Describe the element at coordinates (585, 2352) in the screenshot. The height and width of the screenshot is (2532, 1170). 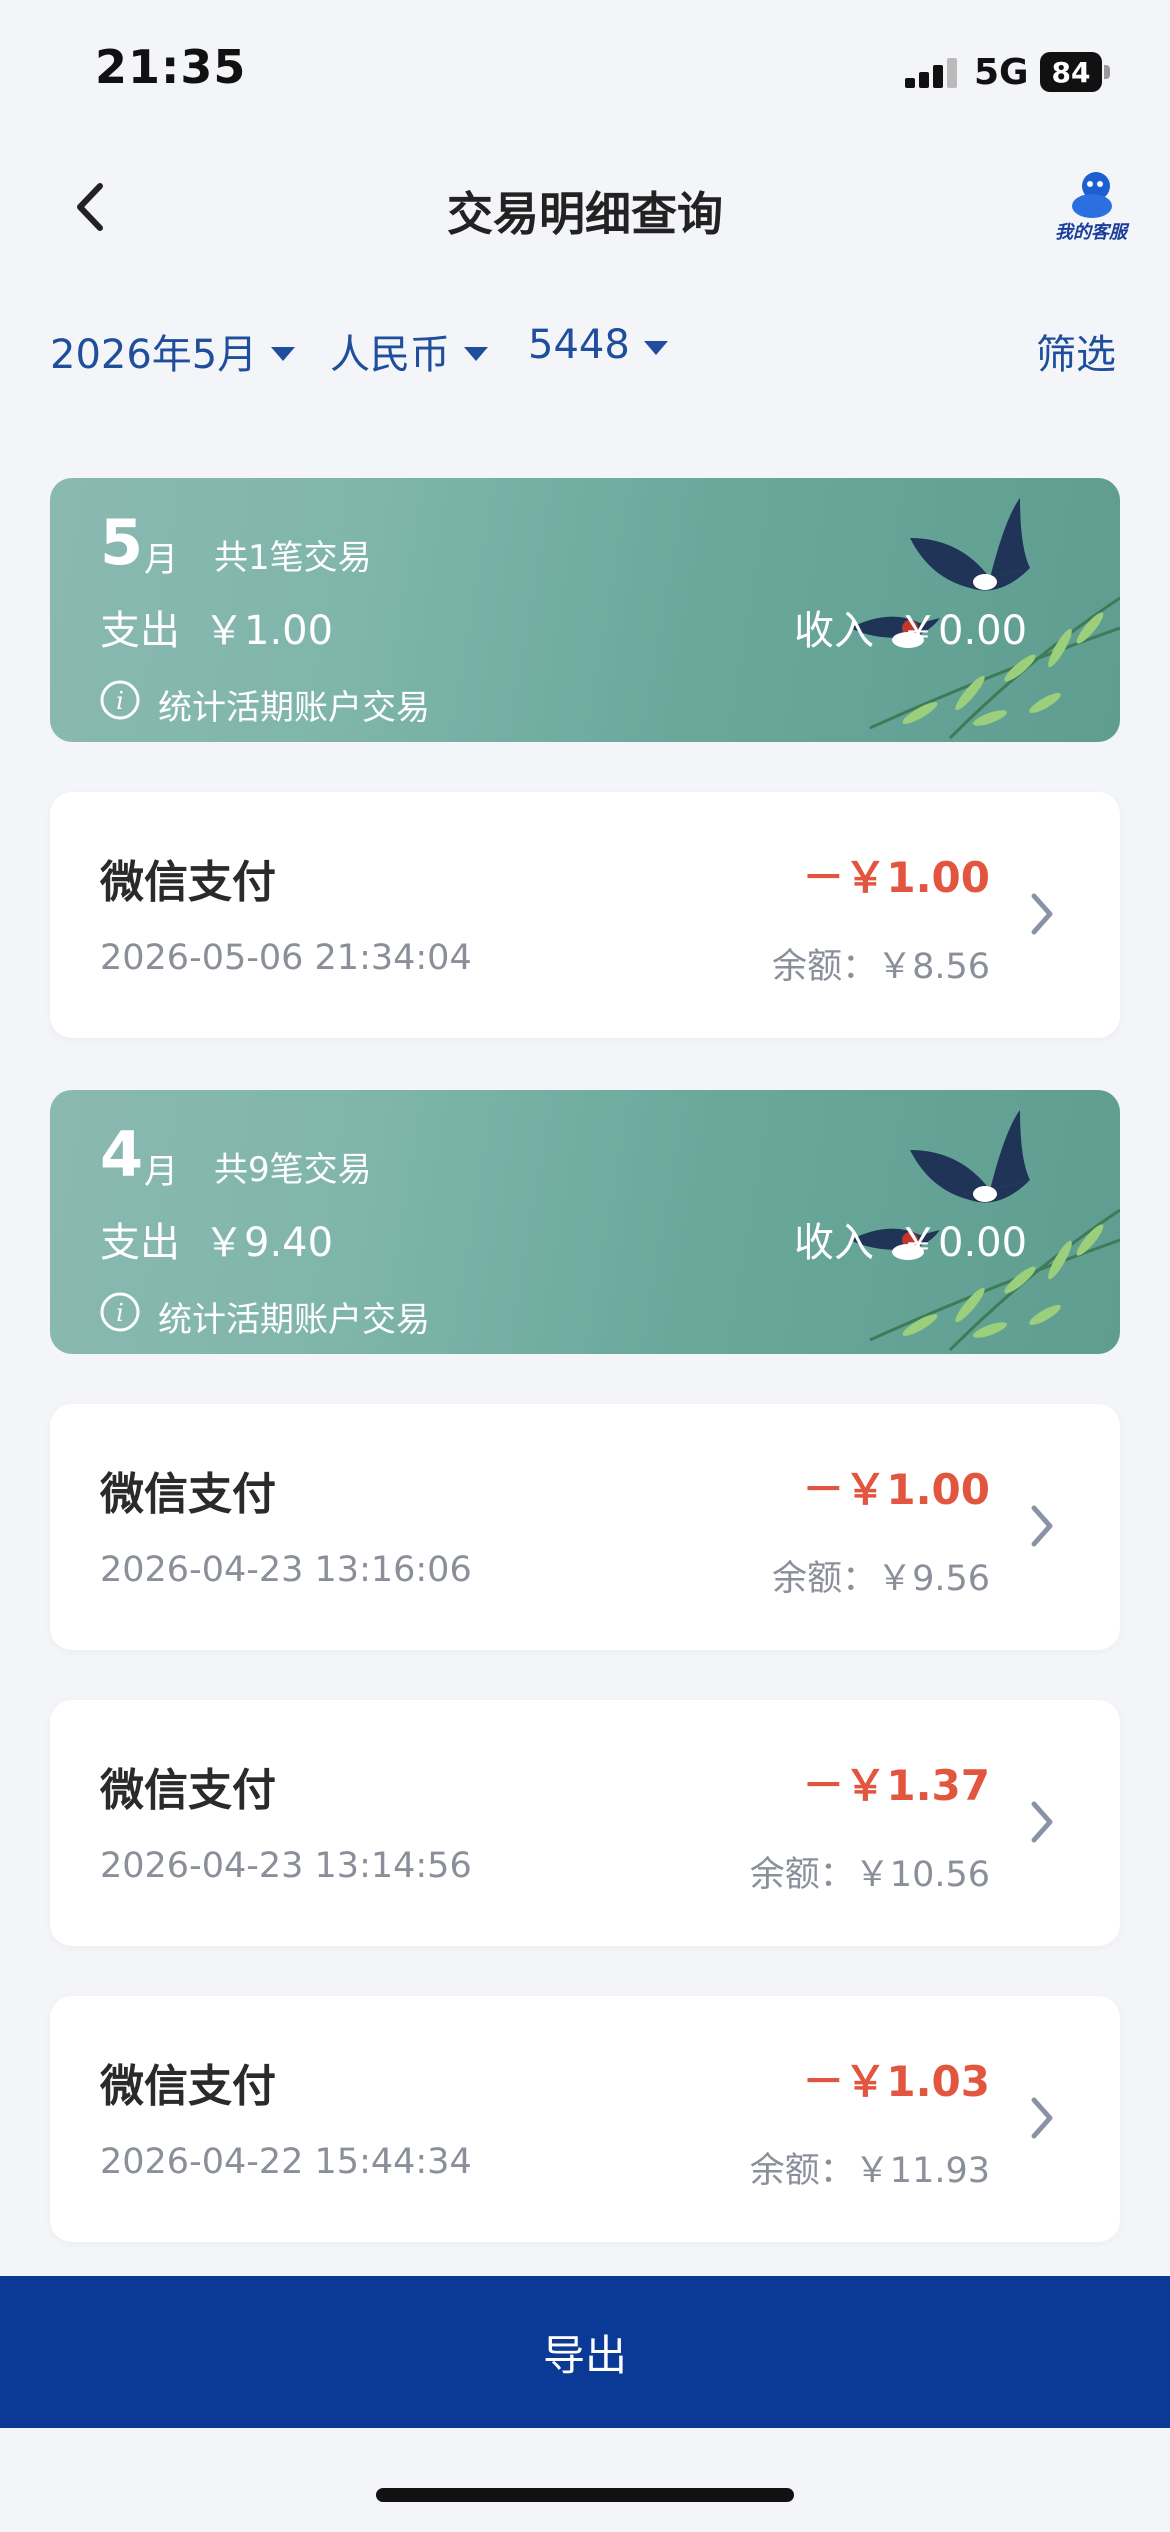
I see `export-button: 导出` at that location.